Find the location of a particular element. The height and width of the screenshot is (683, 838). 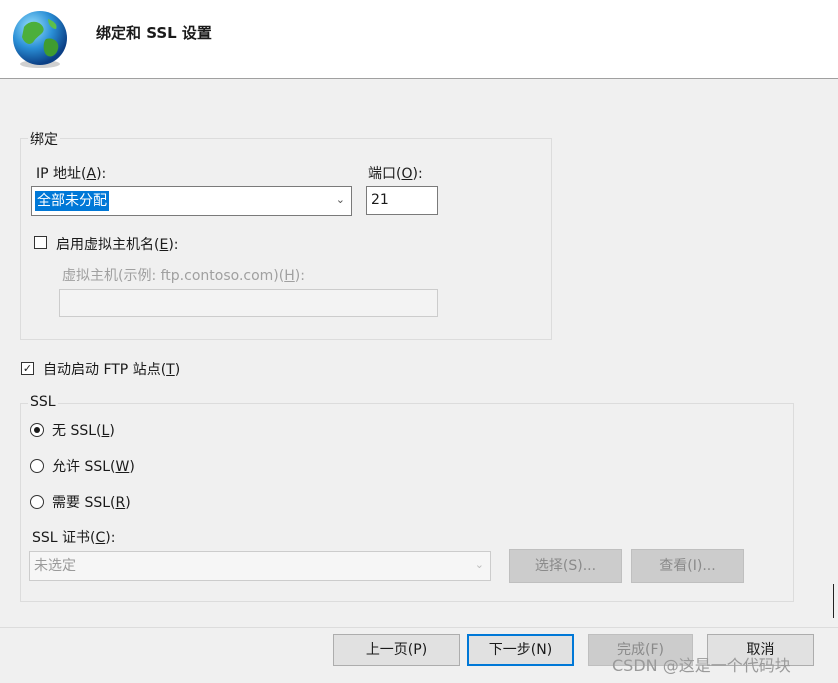

ssl-require-radio is located at coordinates (37, 502).